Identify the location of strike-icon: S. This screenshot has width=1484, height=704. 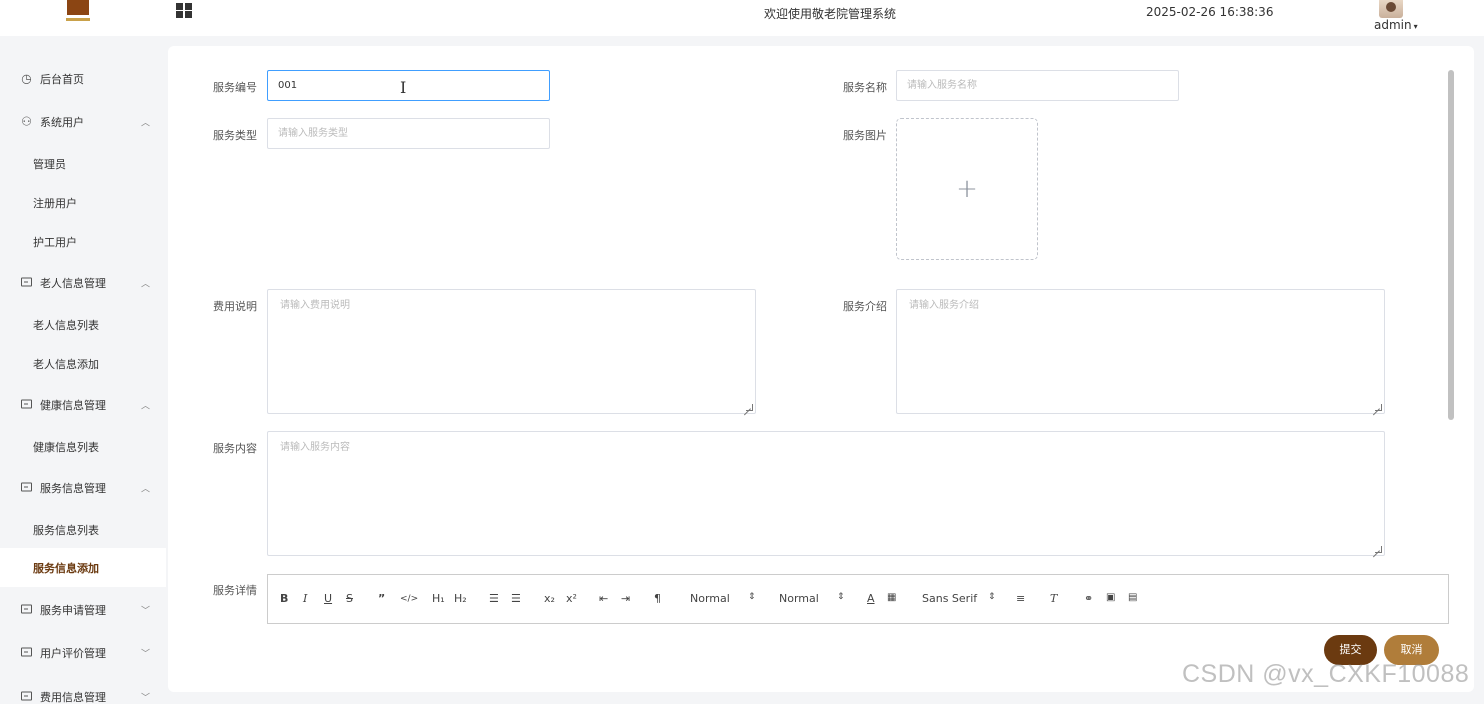
(349, 598).